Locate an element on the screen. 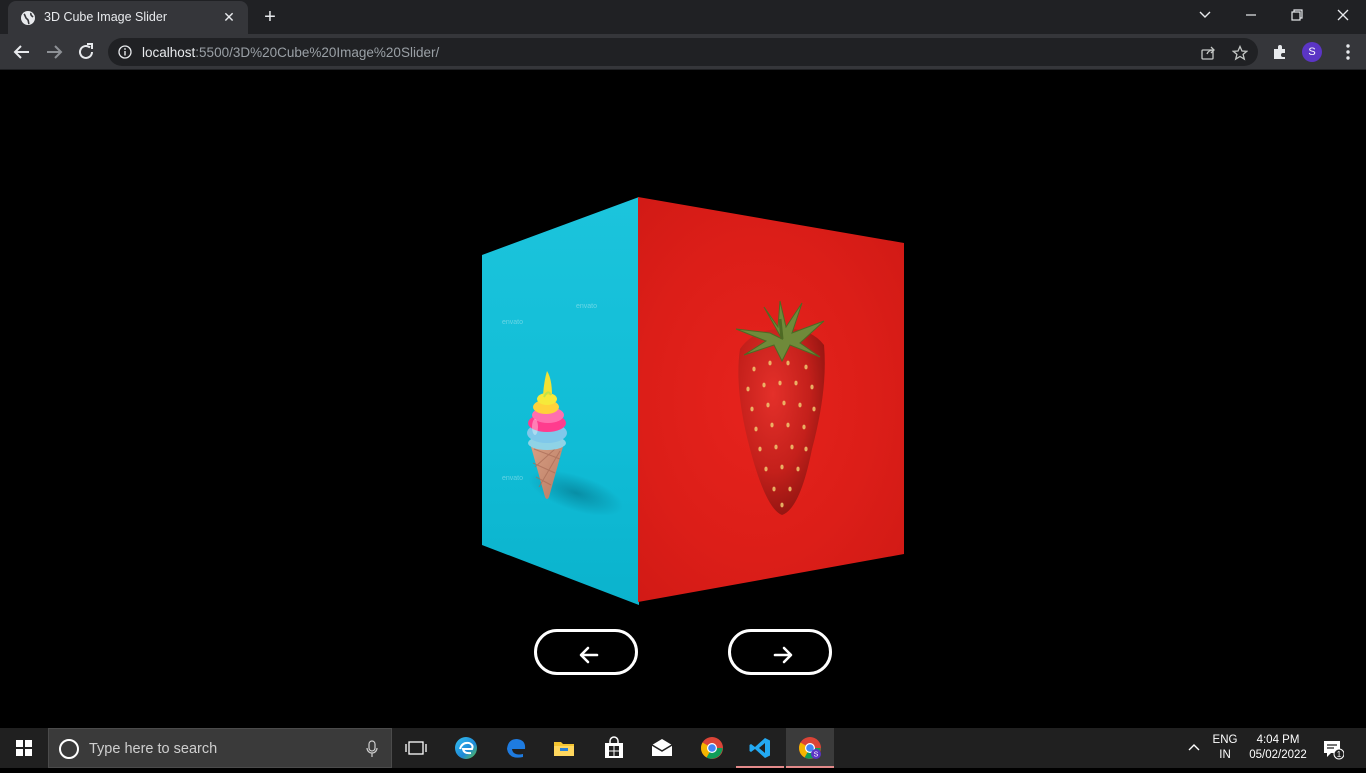 This screenshot has width=1366, height=773. edge-new-icon is located at coordinates (466, 748).